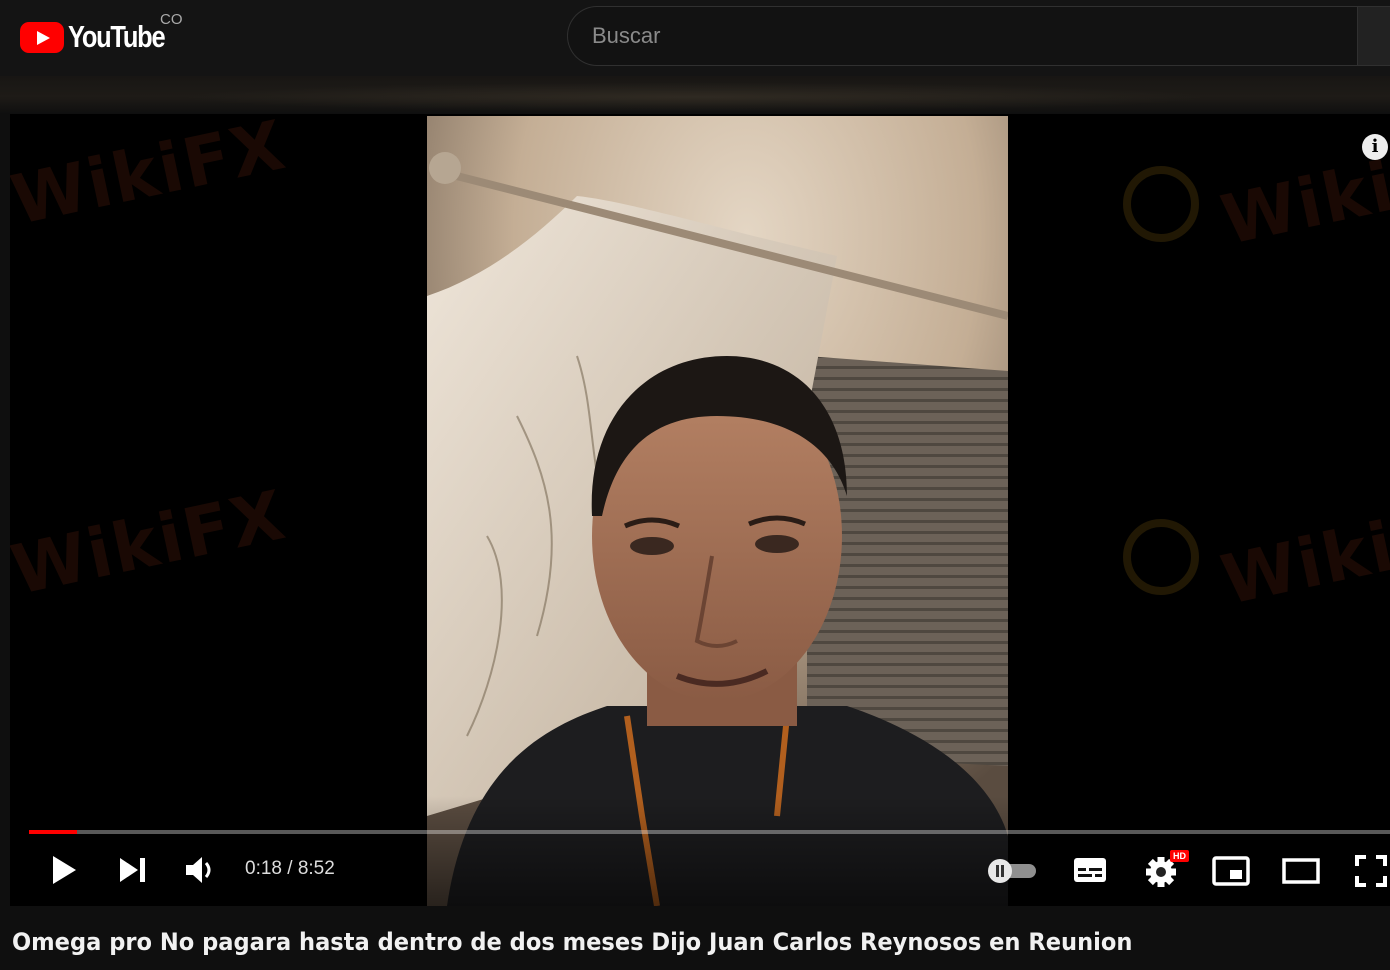 This screenshot has width=1390, height=970. Describe the element at coordinates (1373, 36) in the screenshot. I see `search-button` at that location.